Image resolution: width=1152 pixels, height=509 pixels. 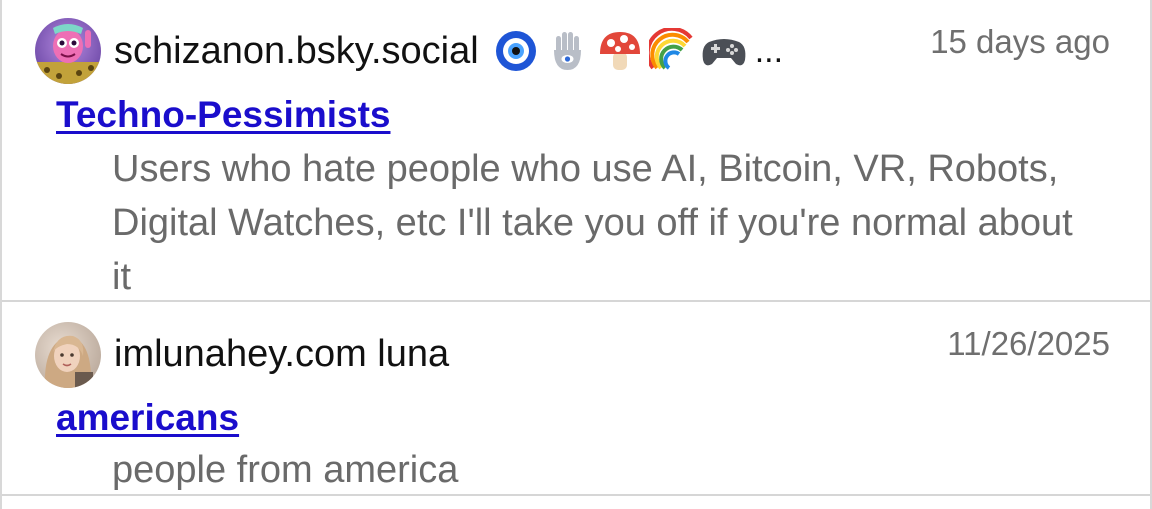 What do you see at coordinates (567, 51) in the screenshot?
I see `hamsa-icon` at bounding box center [567, 51].